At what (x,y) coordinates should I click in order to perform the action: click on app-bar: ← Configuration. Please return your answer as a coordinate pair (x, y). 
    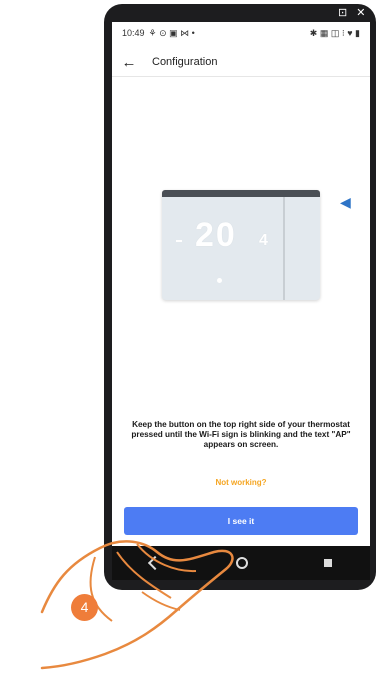
    Looking at the image, I should click on (241, 62).